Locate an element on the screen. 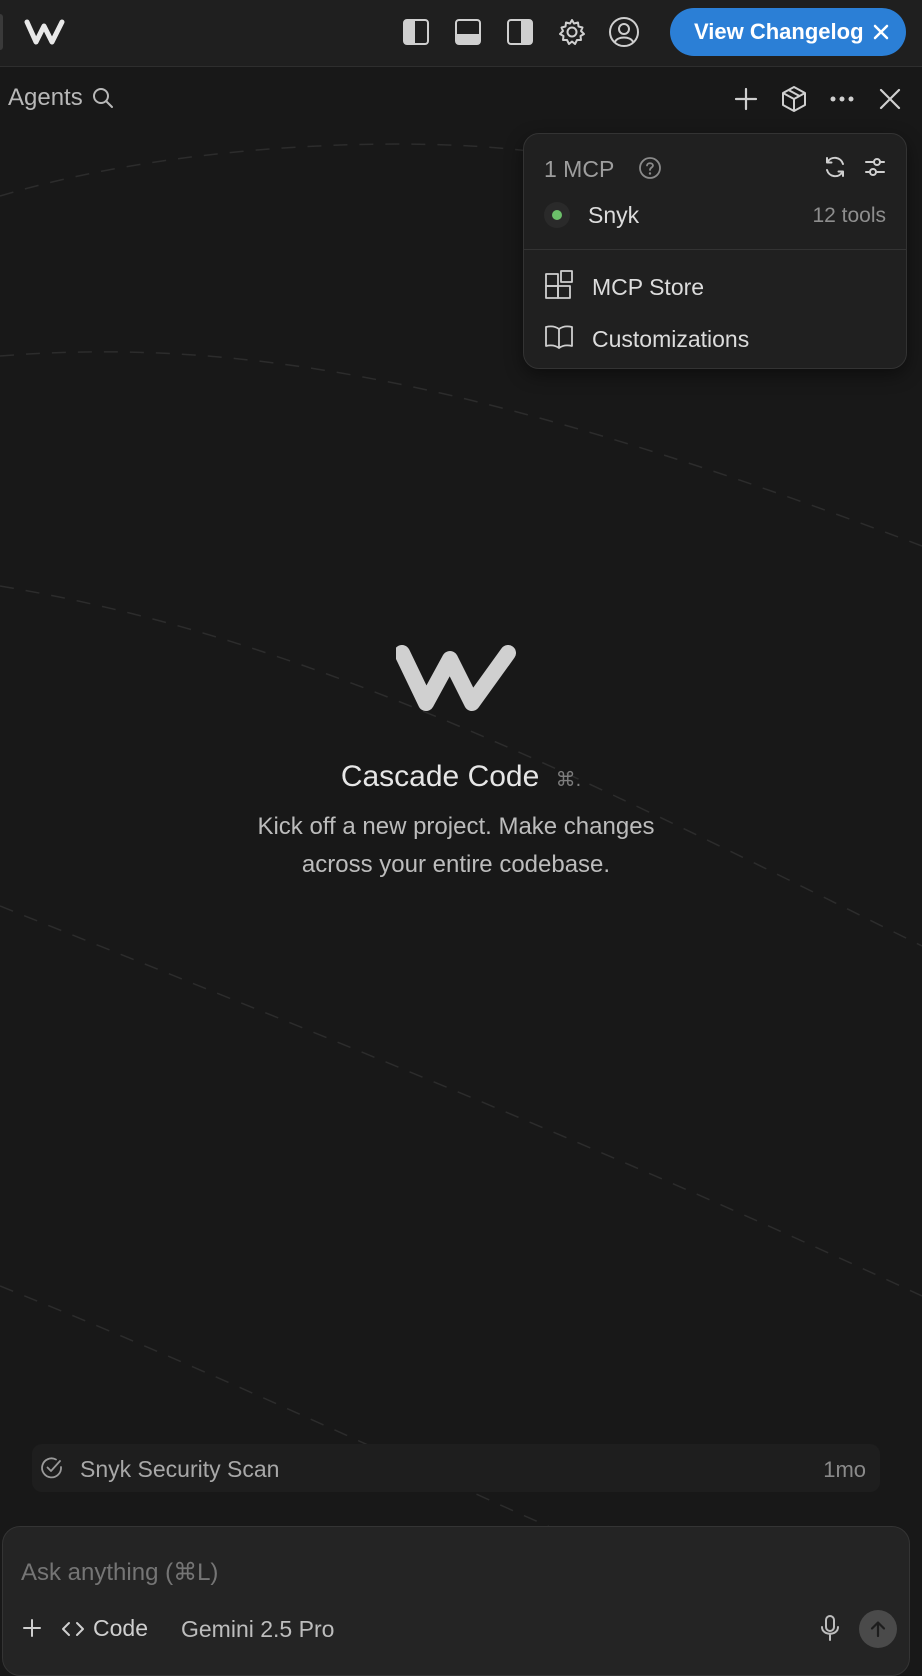 The width and height of the screenshot is (922, 1676). add-context-plus-icon is located at coordinates (32, 1628).